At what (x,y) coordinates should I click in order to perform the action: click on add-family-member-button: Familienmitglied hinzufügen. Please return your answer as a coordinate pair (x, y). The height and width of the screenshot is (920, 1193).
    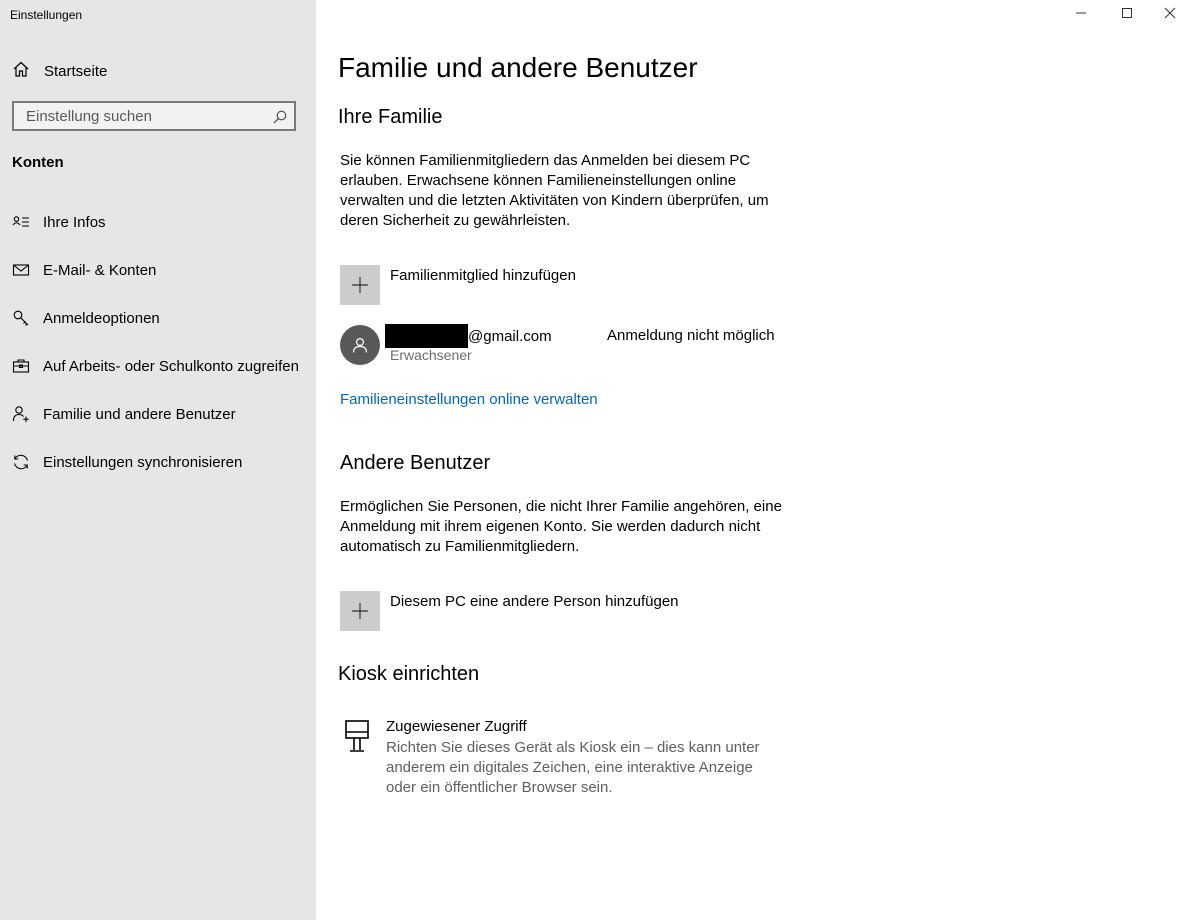
    Looking at the image, I should click on (458, 285).